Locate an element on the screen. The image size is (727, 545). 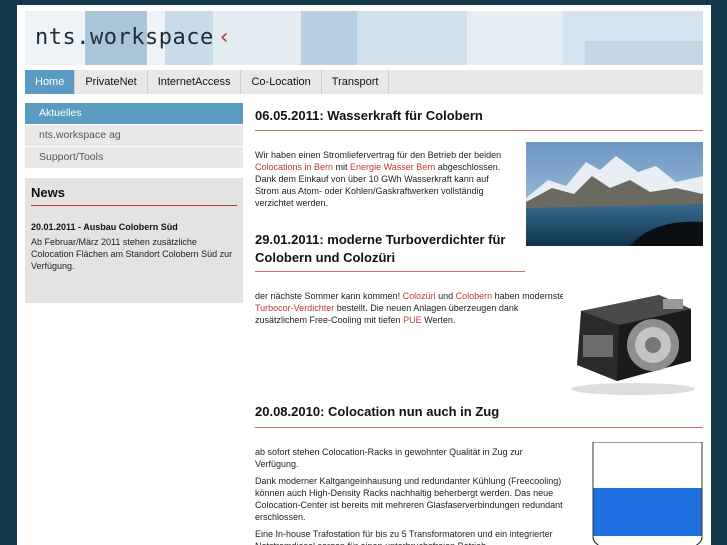
link-pue: PUE is located at coordinates (412, 320).